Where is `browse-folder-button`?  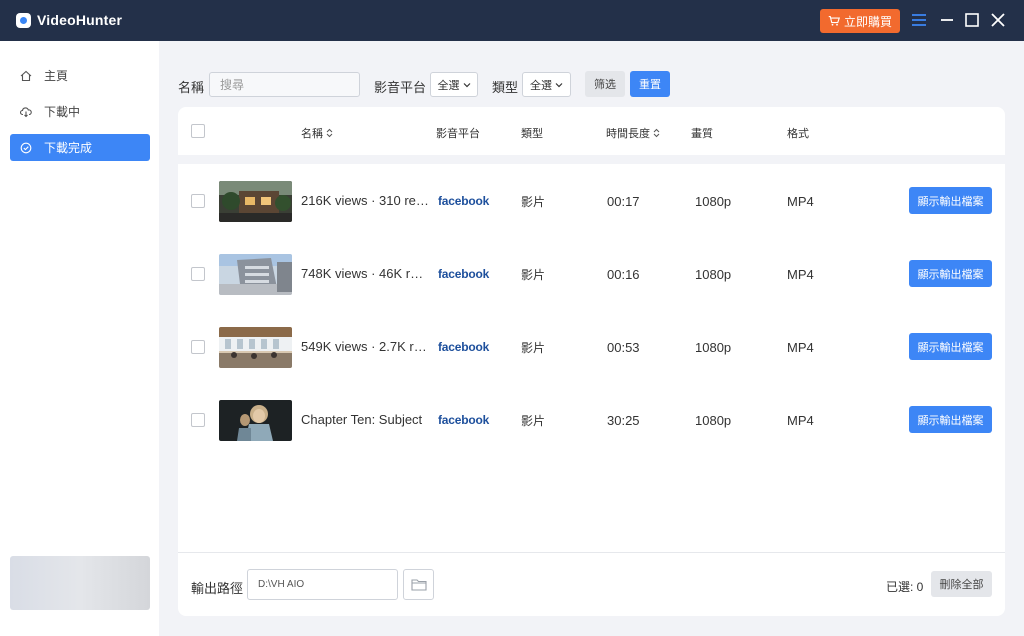 browse-folder-button is located at coordinates (418, 584).